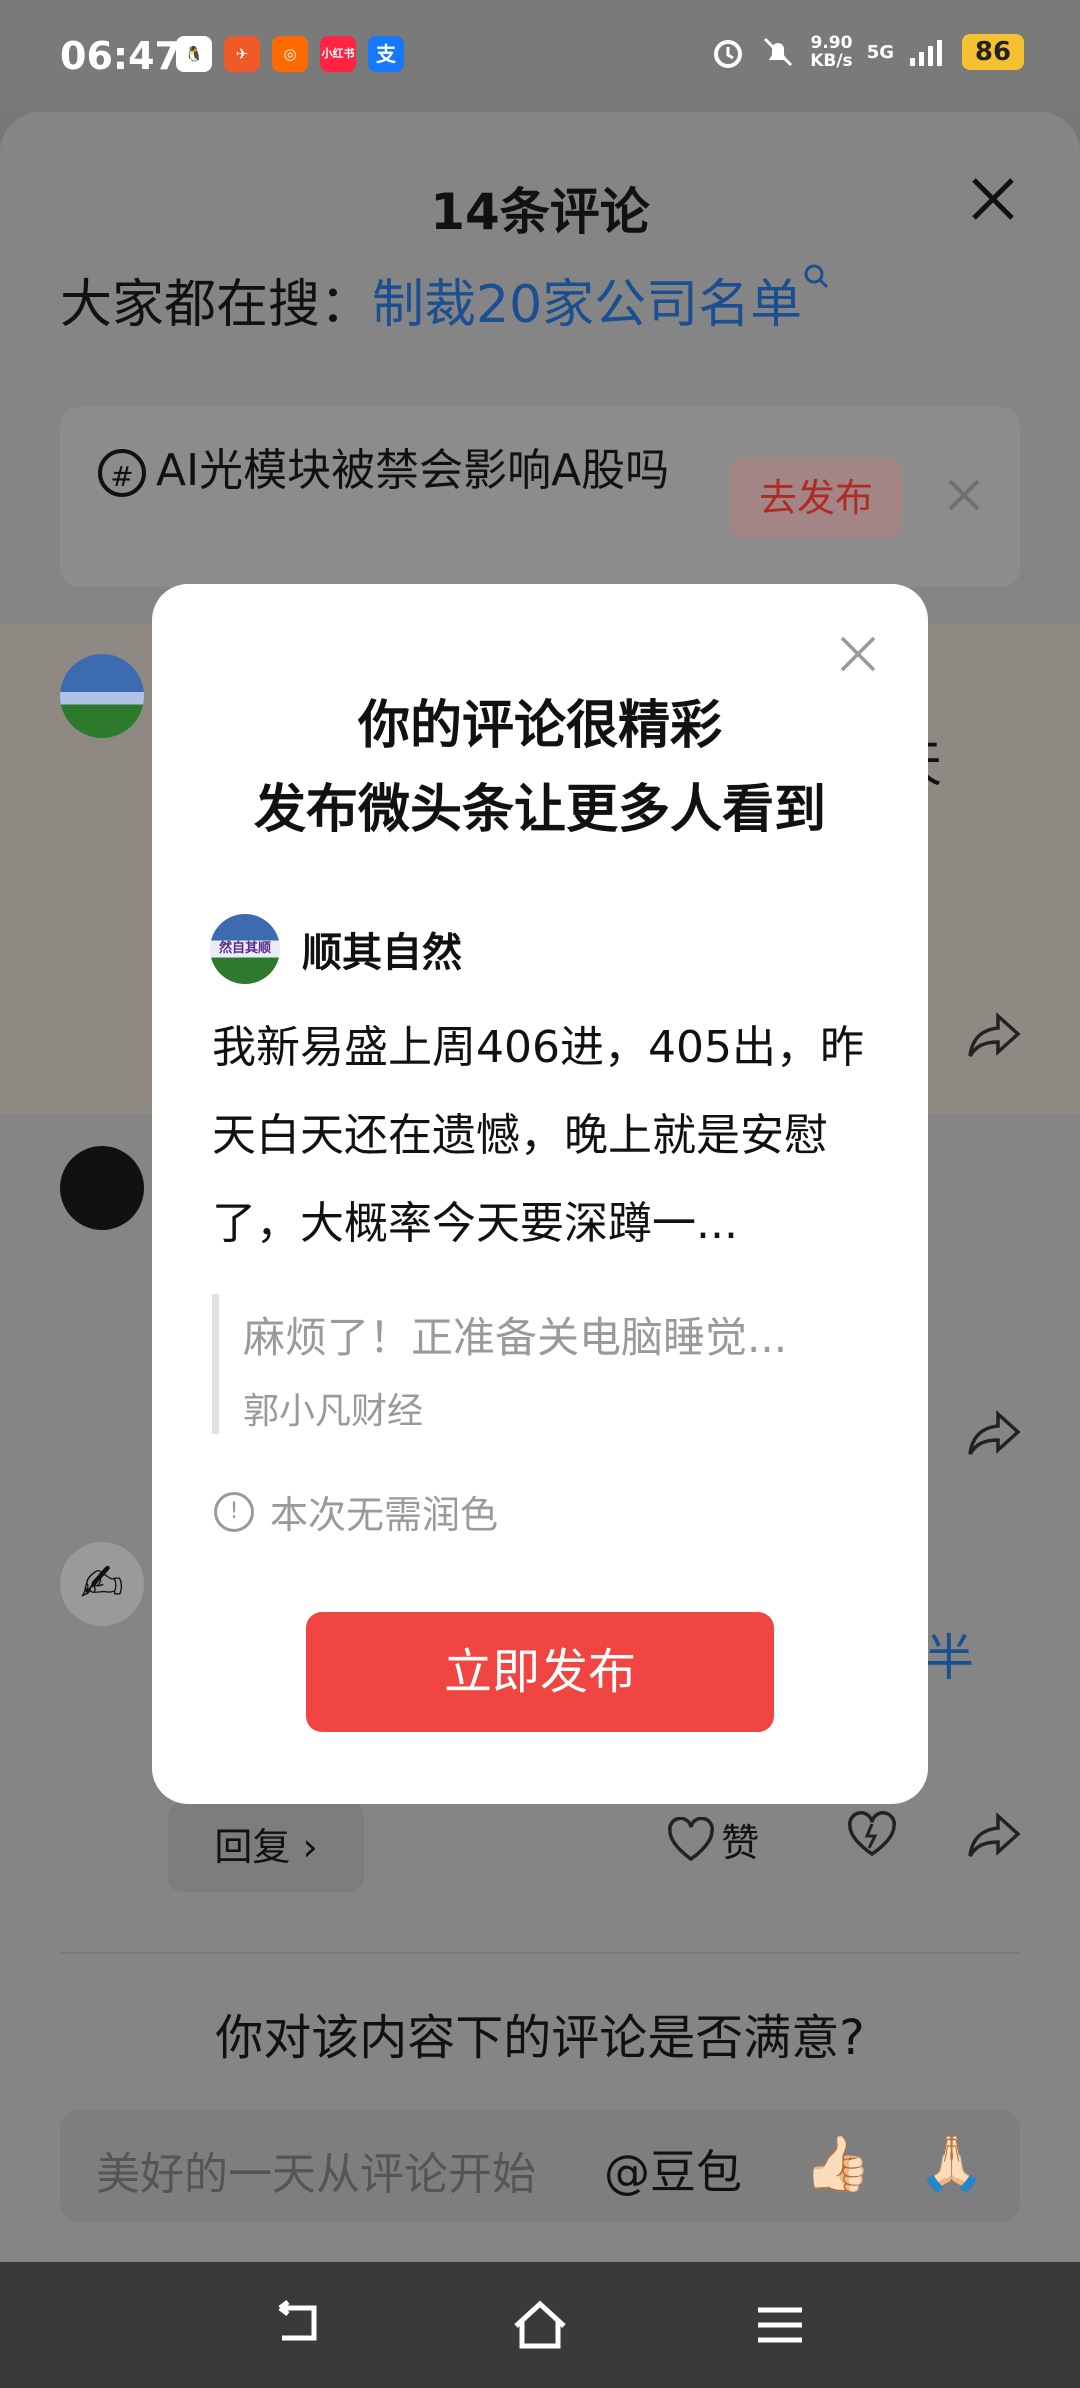  What do you see at coordinates (382, 953) in the screenshot?
I see `author-name: 顺其自然` at bounding box center [382, 953].